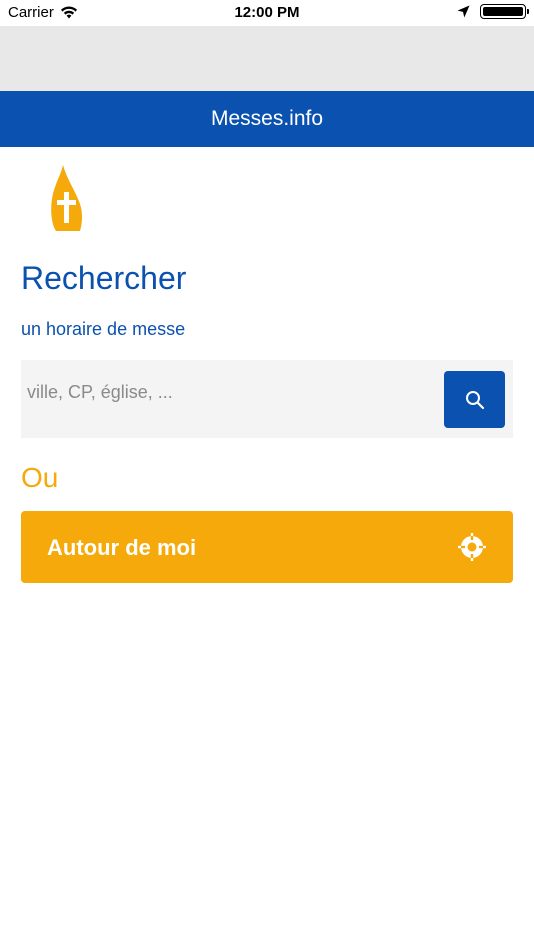 The width and height of the screenshot is (534, 950). Describe the element at coordinates (226, 392) in the screenshot. I see `search-input` at that location.